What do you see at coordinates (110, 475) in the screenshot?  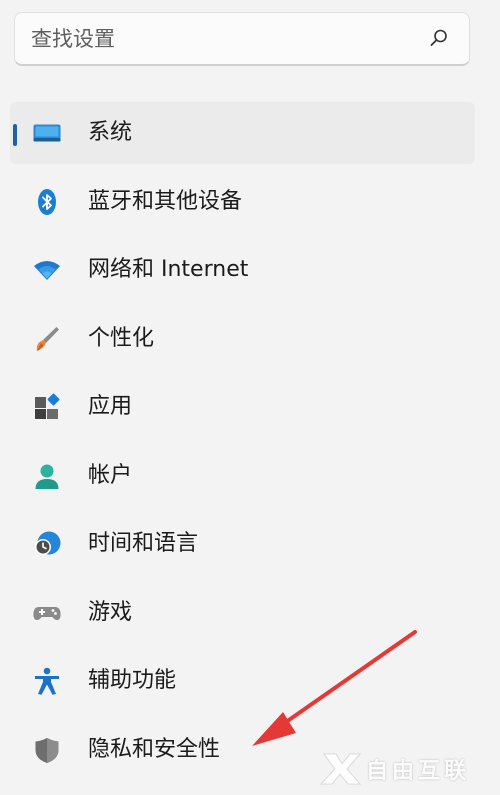 I see `sidebar-item-label: 帐户` at bounding box center [110, 475].